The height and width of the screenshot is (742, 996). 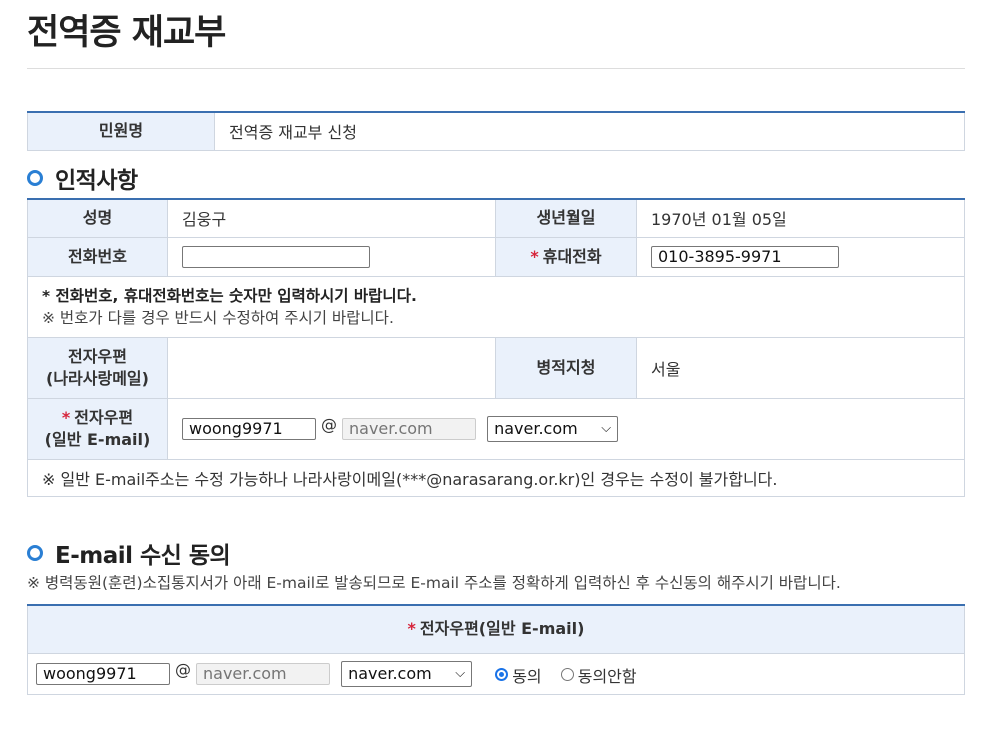 I want to click on consent-section-title: E-mail 수신 동의, so click(x=143, y=556).